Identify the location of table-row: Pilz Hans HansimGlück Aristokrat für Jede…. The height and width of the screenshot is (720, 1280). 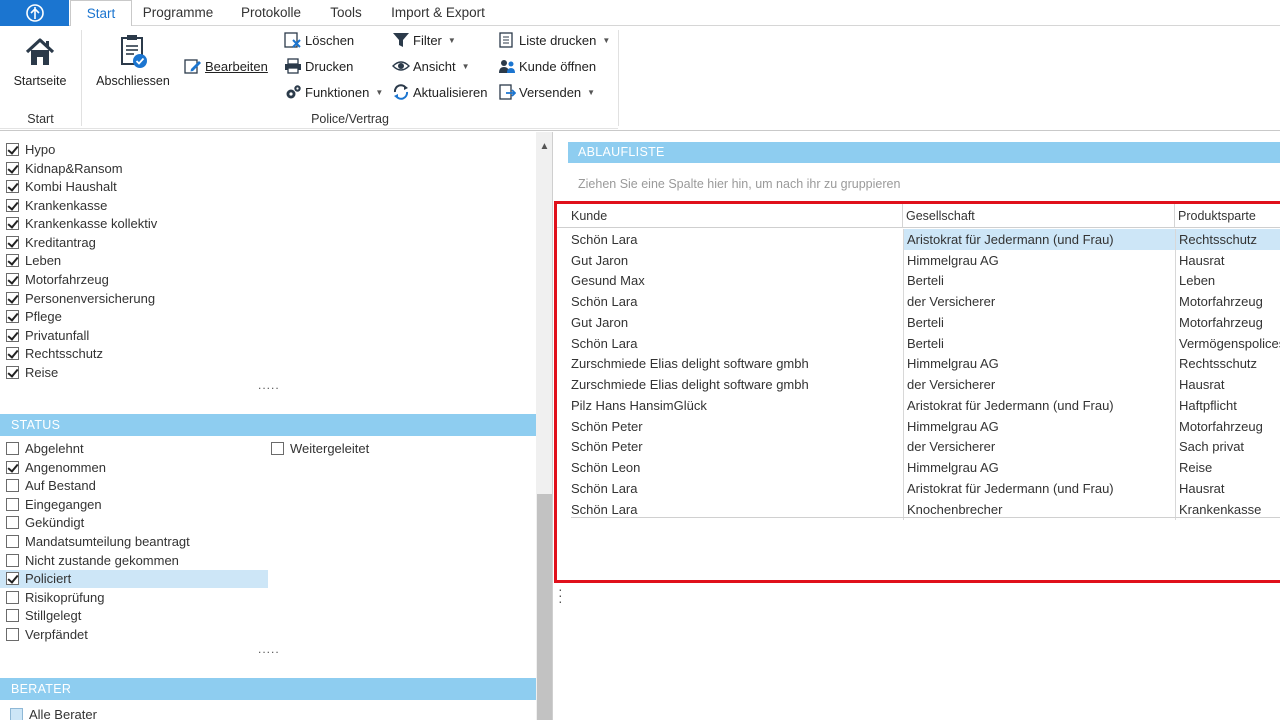
(918, 405).